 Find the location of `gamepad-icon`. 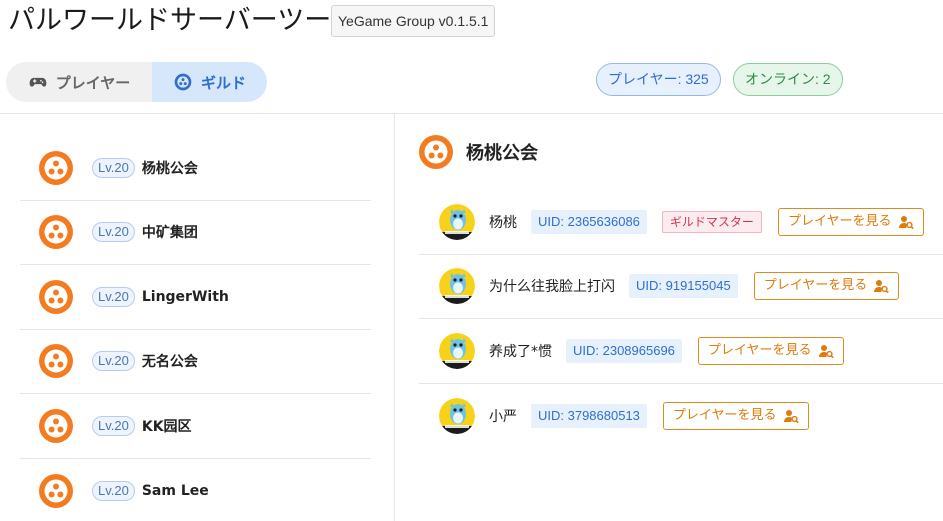

gamepad-icon is located at coordinates (38, 82).